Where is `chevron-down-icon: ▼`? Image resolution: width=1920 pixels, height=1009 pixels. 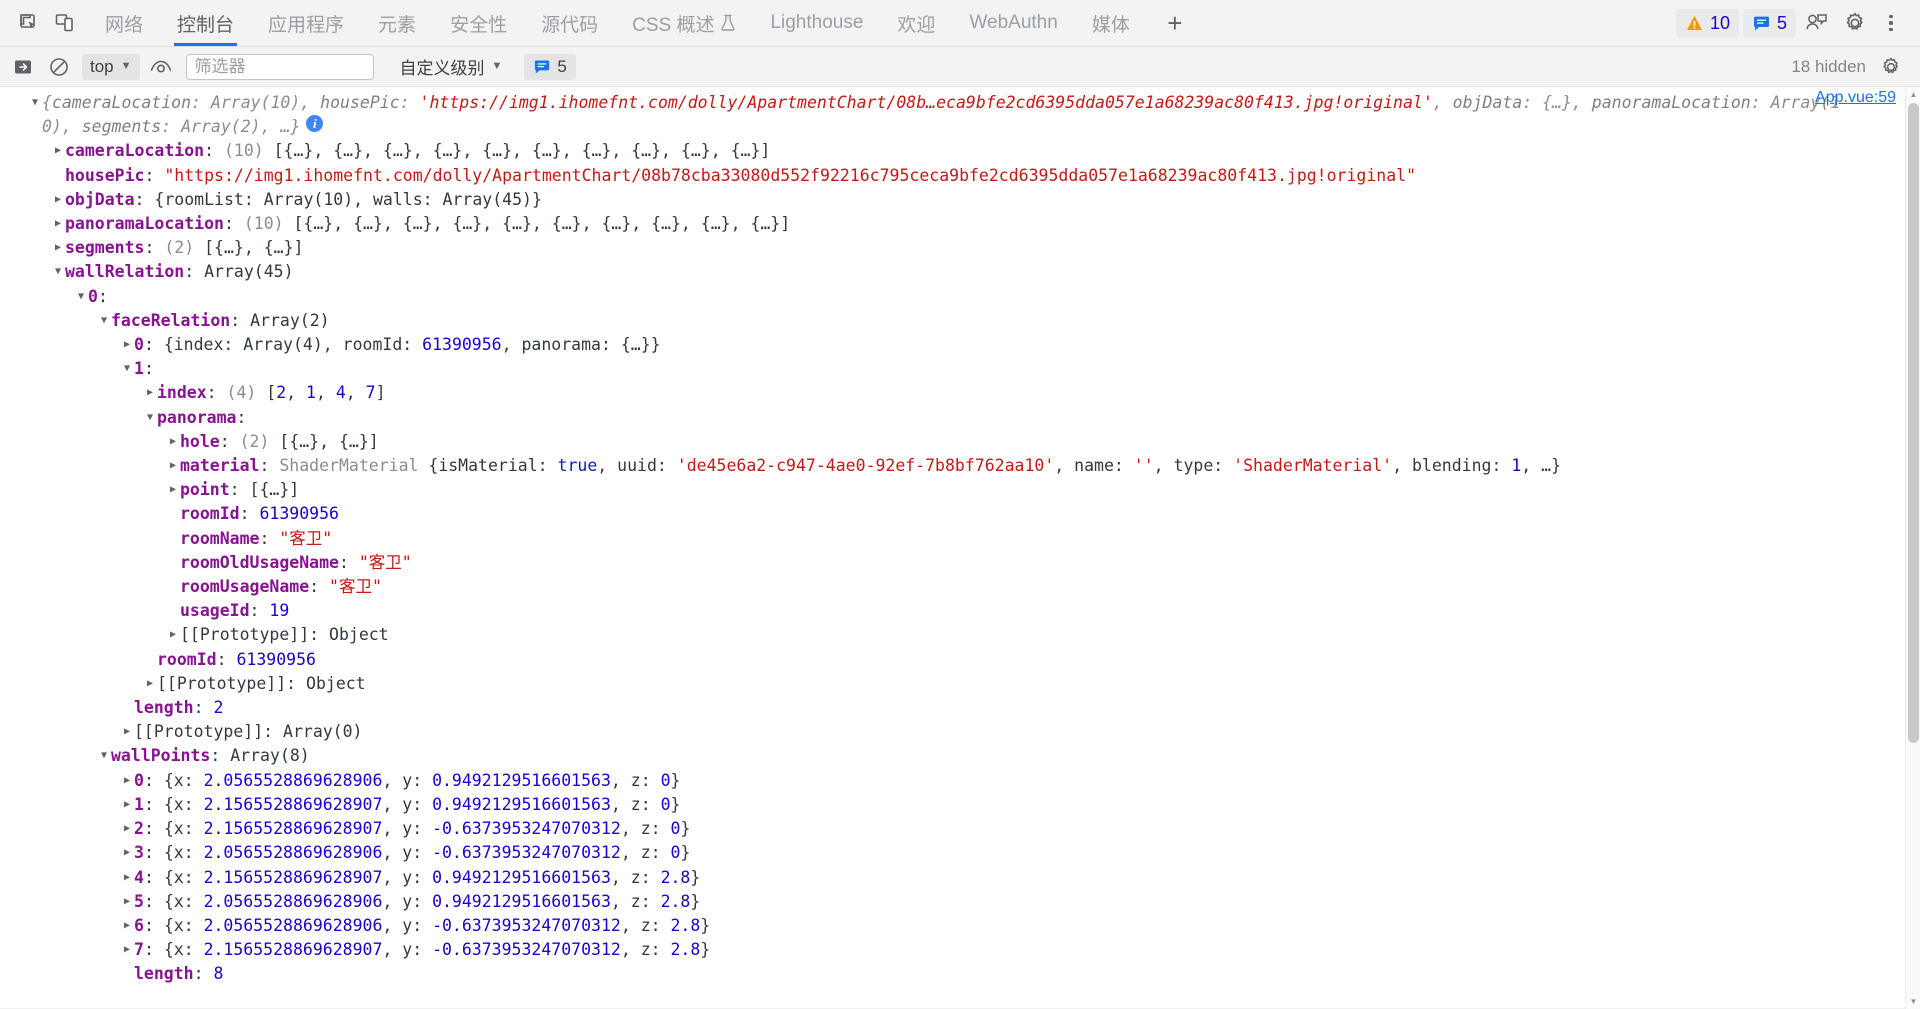 chevron-down-icon: ▼ is located at coordinates (497, 66).